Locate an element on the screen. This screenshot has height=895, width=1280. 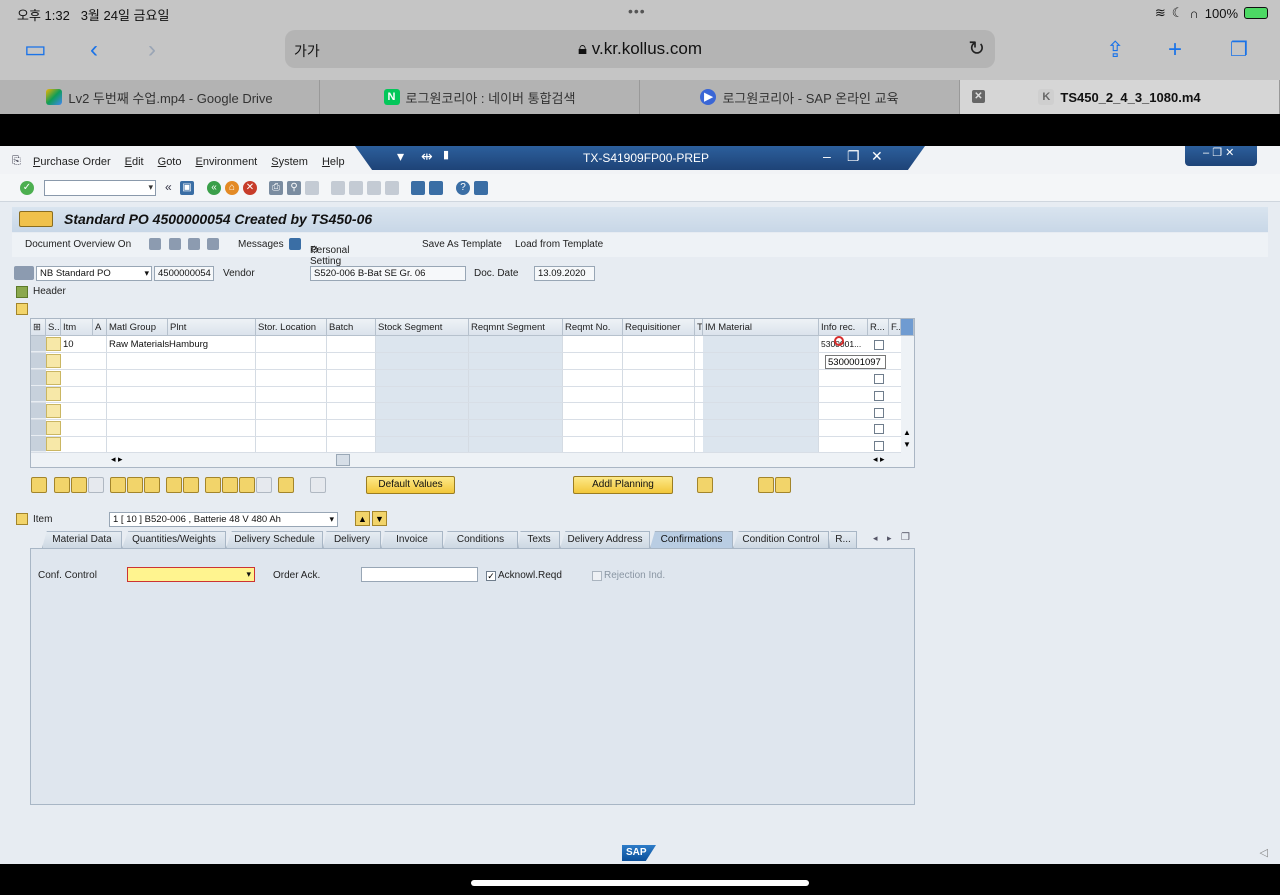
po-number-field: 4500000054 is located at coordinates (184, 273).